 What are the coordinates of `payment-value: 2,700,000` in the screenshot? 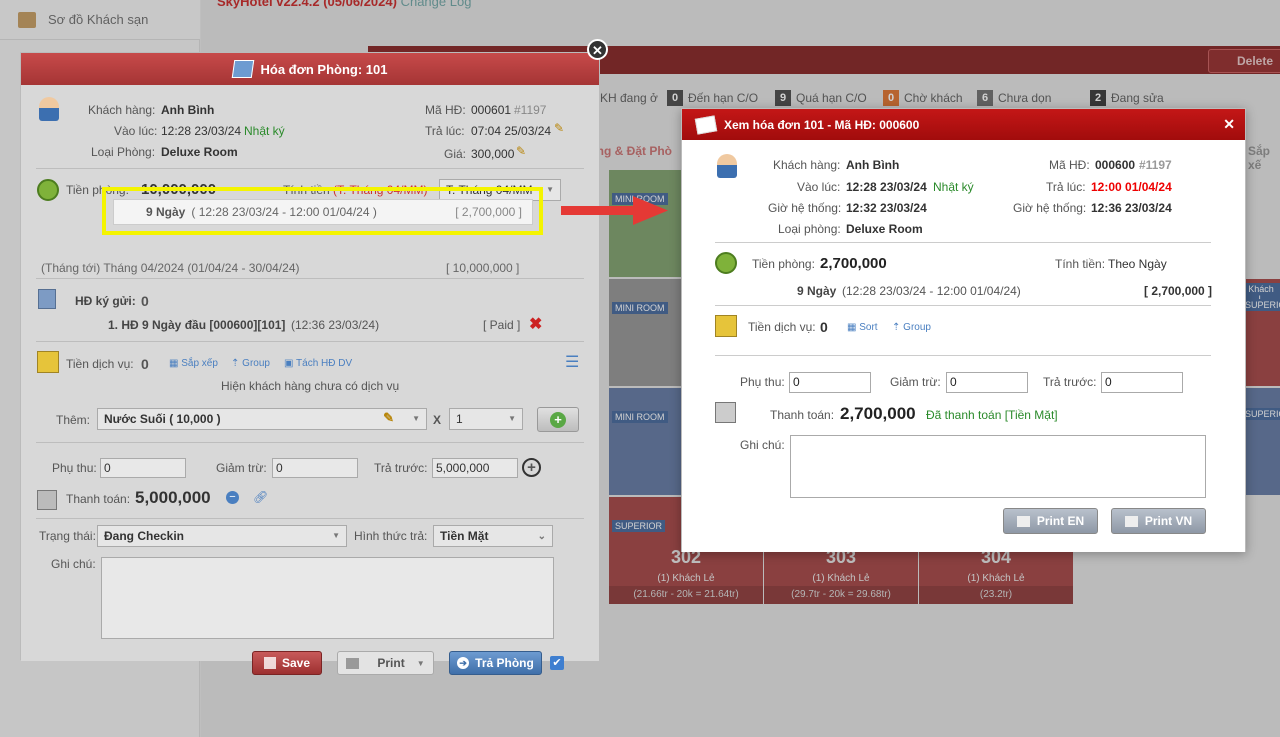 It's located at (878, 413).